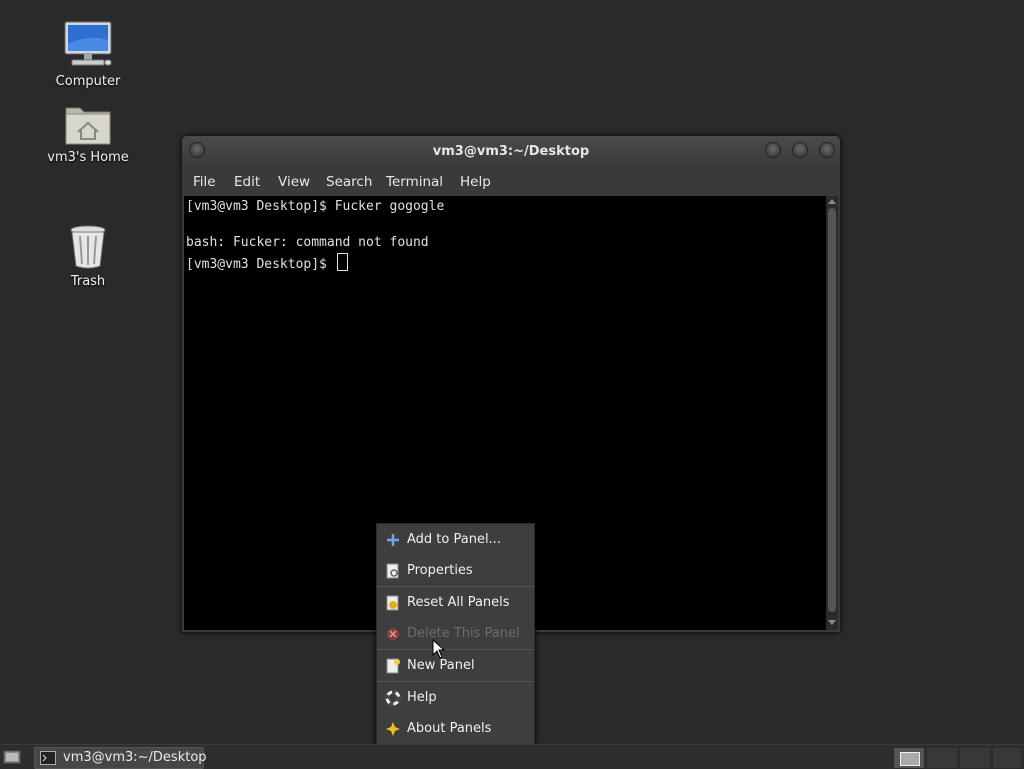 The width and height of the screenshot is (1024, 769). What do you see at coordinates (832, 622) in the screenshot?
I see `scroll-down-arrow-icon` at bounding box center [832, 622].